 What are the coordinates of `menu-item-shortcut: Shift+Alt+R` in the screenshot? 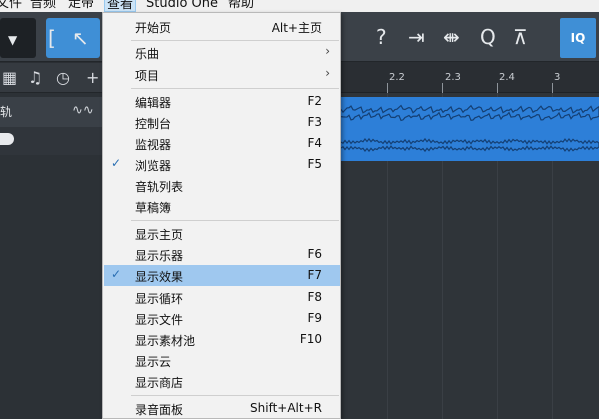 It's located at (286, 408).